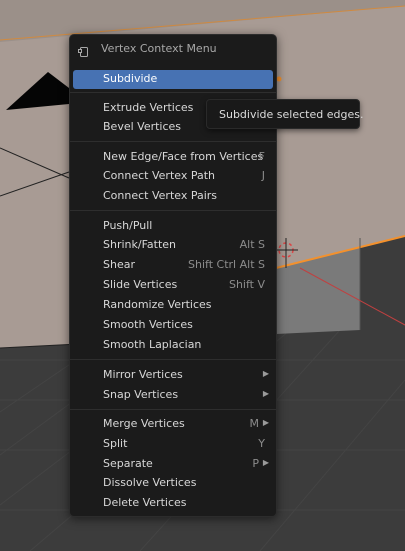 Image resolution: width=405 pixels, height=551 pixels. I want to click on menu-item-label: Merge Vertices, so click(144, 423).